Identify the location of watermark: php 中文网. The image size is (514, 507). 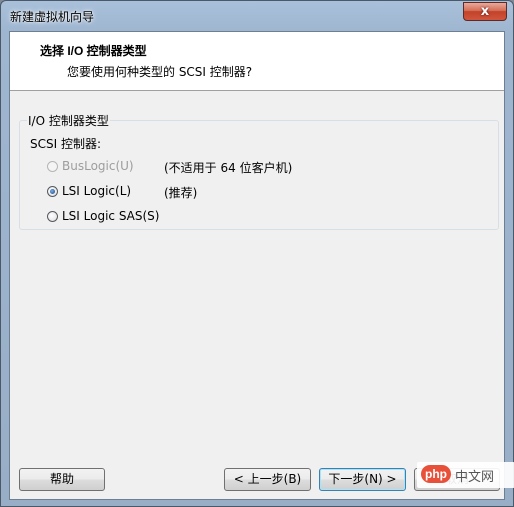
(465, 475).